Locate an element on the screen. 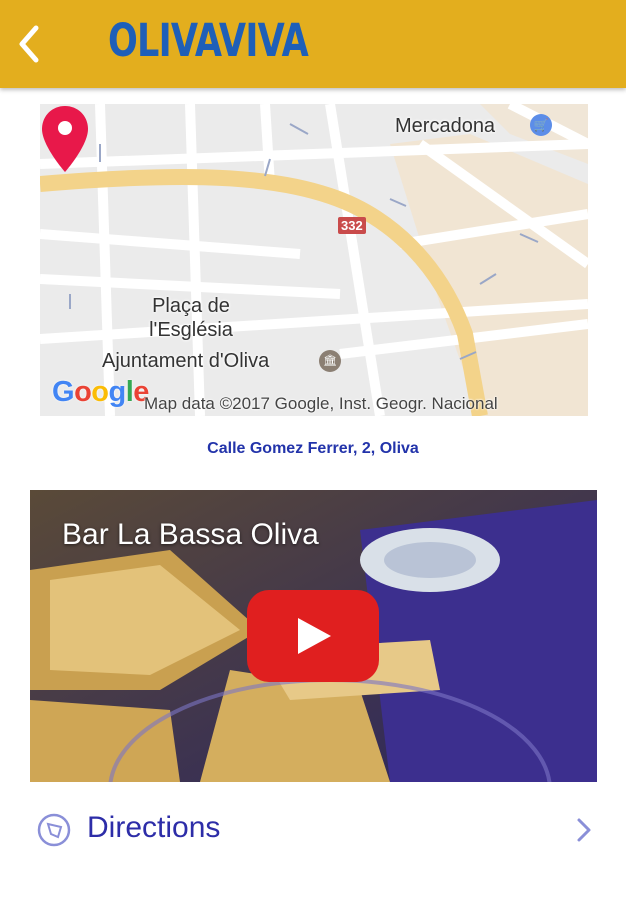 The image size is (626, 900). play-button is located at coordinates (313, 636).